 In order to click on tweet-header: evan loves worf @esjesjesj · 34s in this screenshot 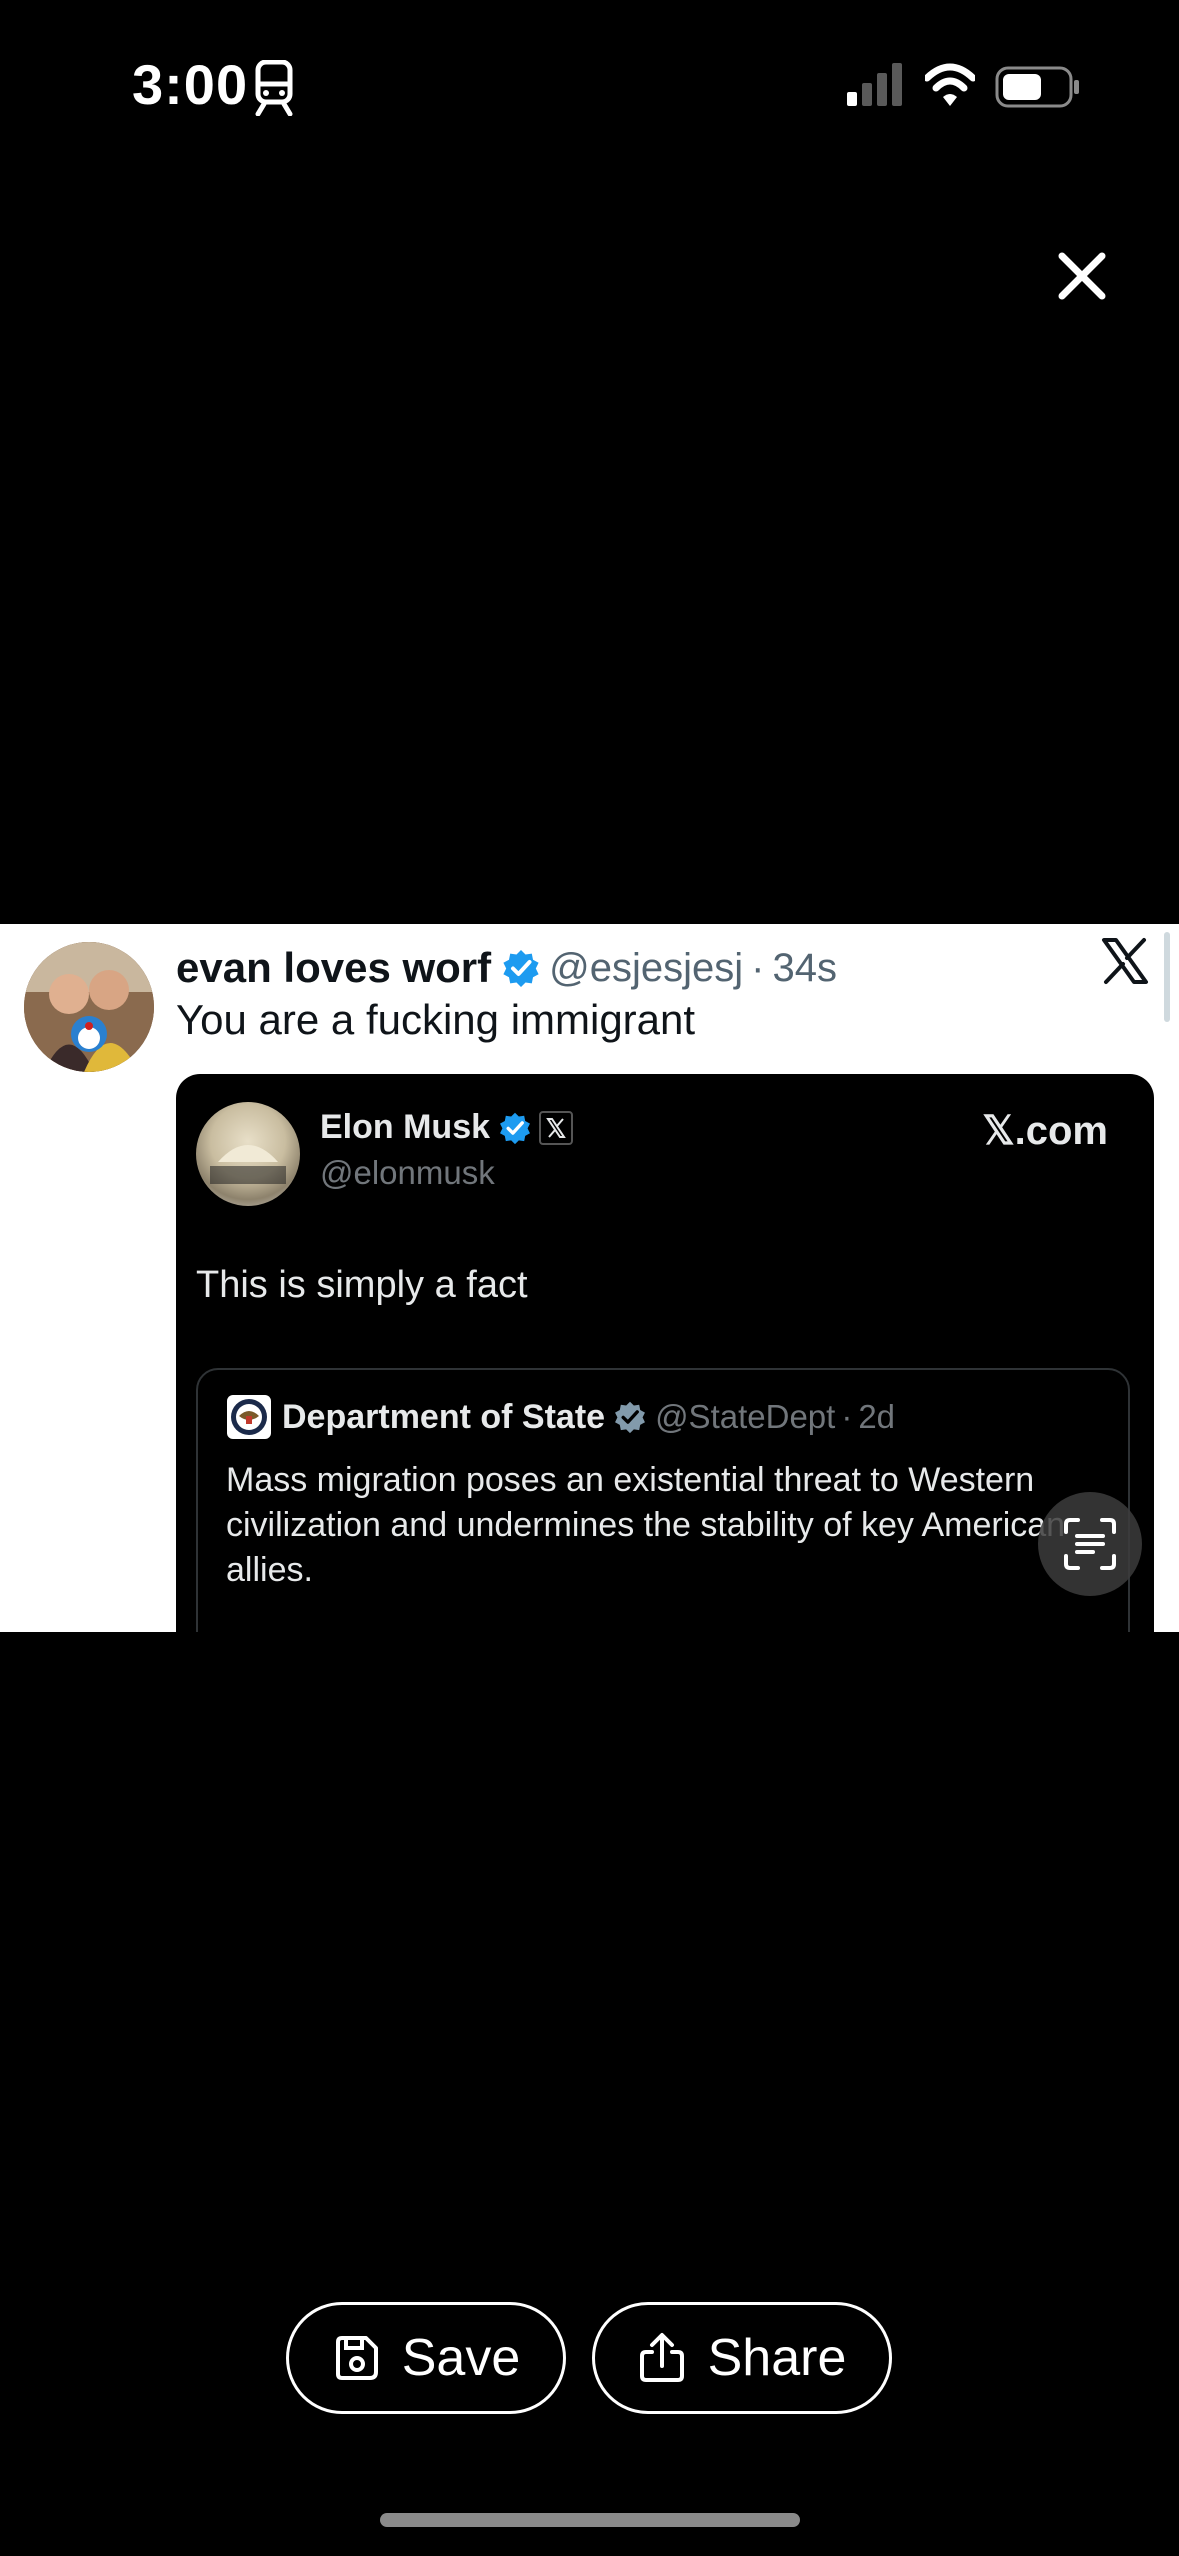, I will do `click(506, 968)`.